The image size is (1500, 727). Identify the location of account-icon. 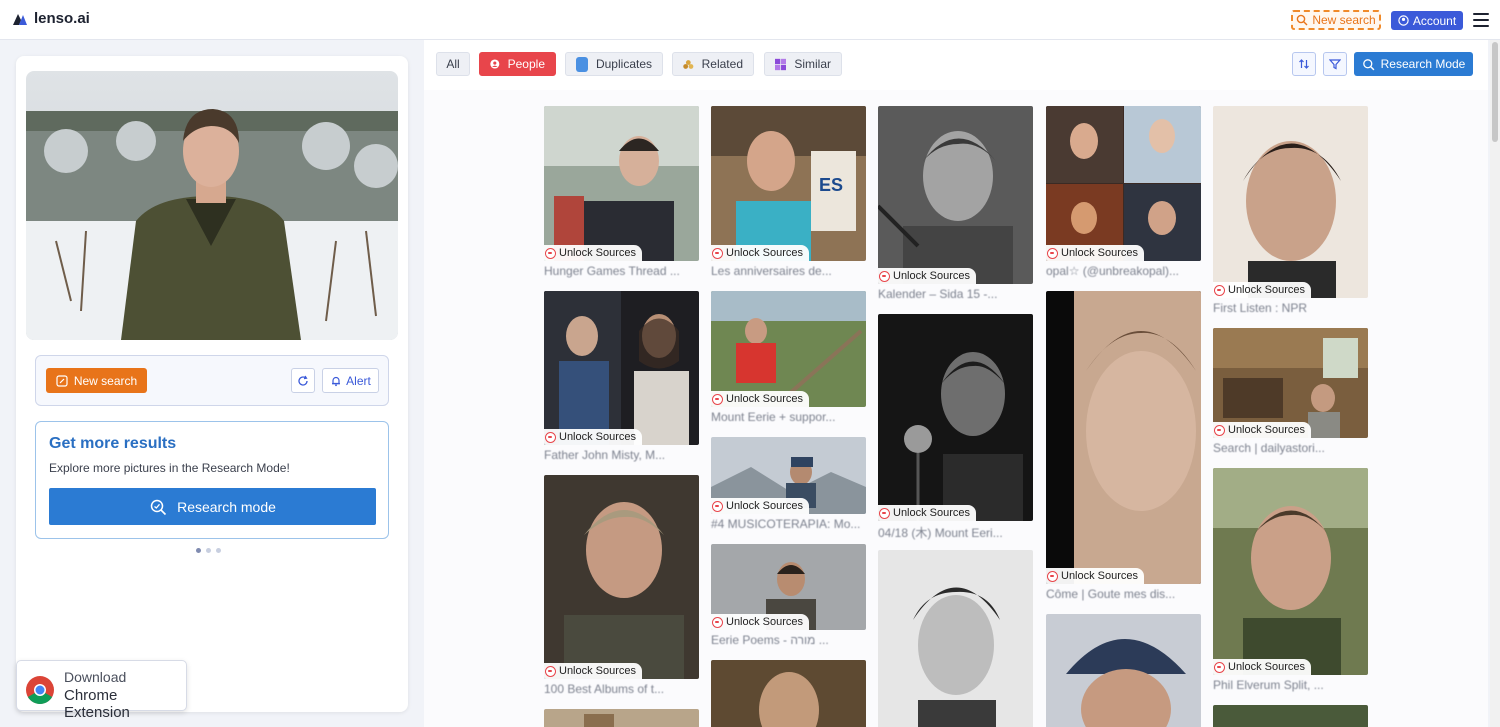
(1403, 20).